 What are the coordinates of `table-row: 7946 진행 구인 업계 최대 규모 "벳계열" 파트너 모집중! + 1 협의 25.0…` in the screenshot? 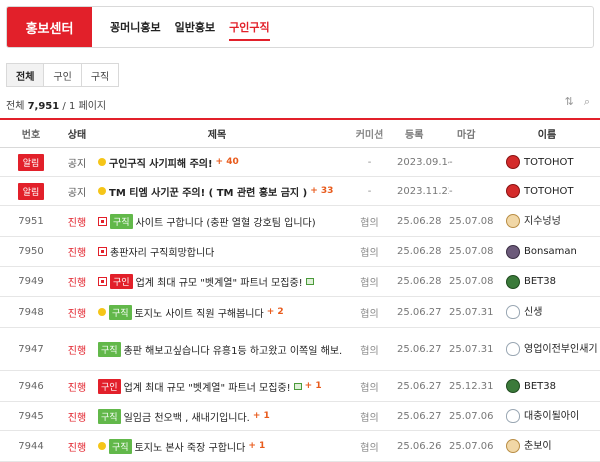 It's located at (300, 386).